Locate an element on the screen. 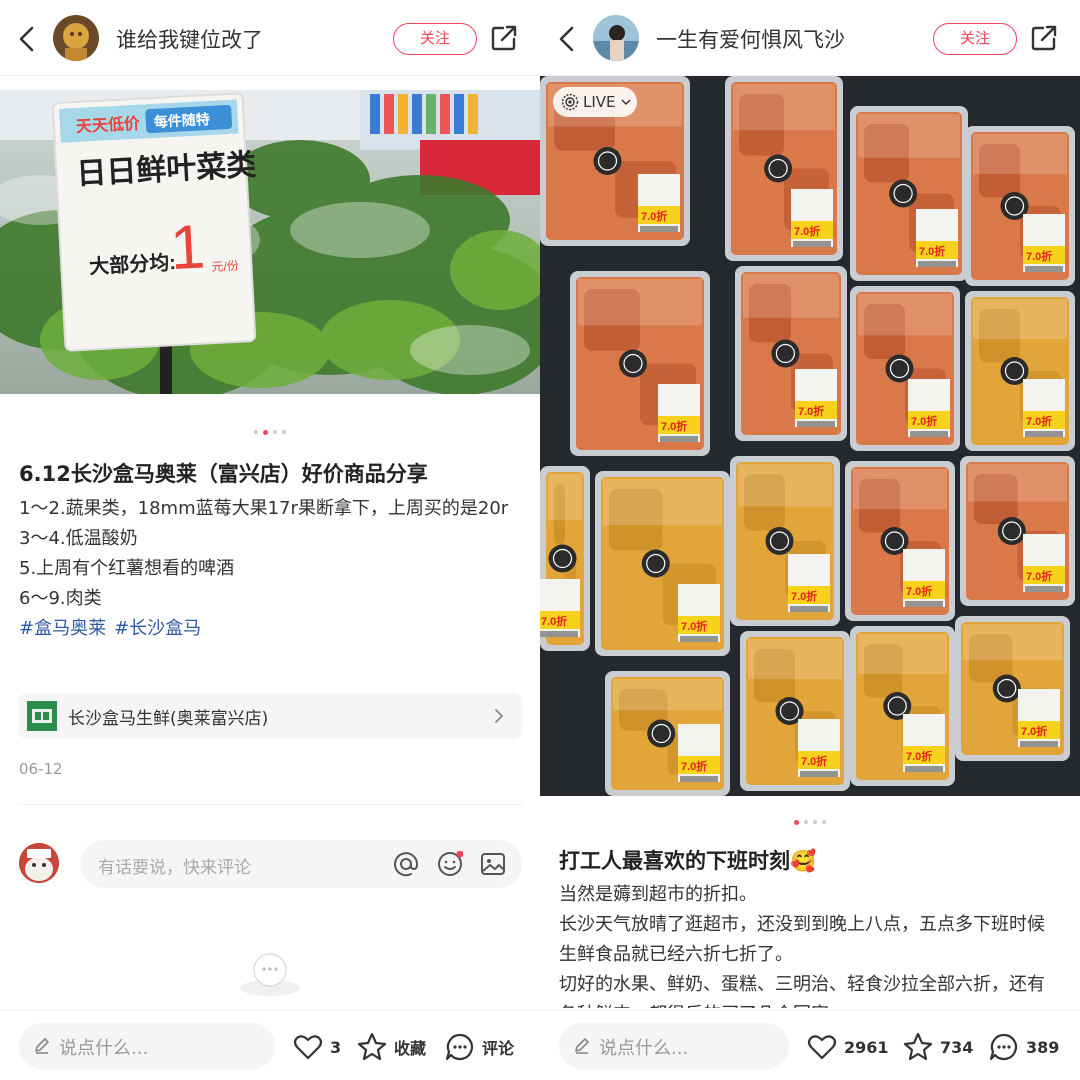 This screenshot has height=1080, width=1080. location-label: 长沙盒马生鲜(奥莱富兴店) is located at coordinates (168, 719).